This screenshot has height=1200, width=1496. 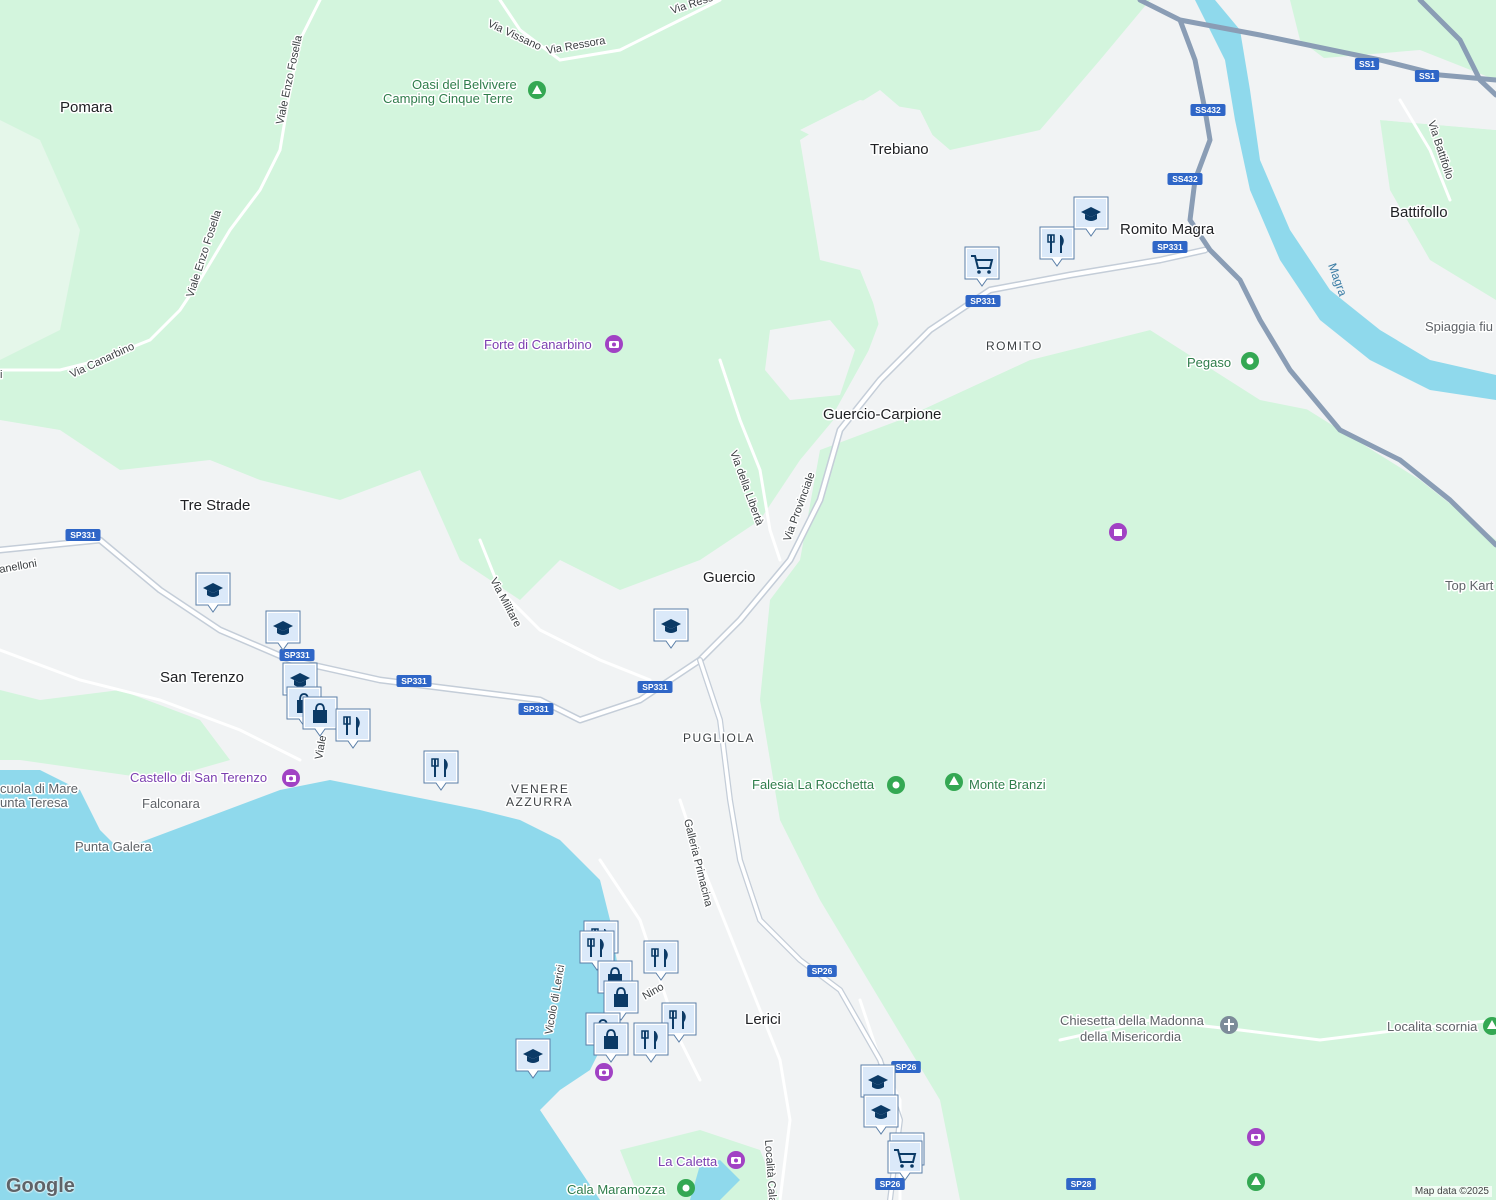 I want to click on label-san-terenzo: San Terenzo, so click(x=202, y=677).